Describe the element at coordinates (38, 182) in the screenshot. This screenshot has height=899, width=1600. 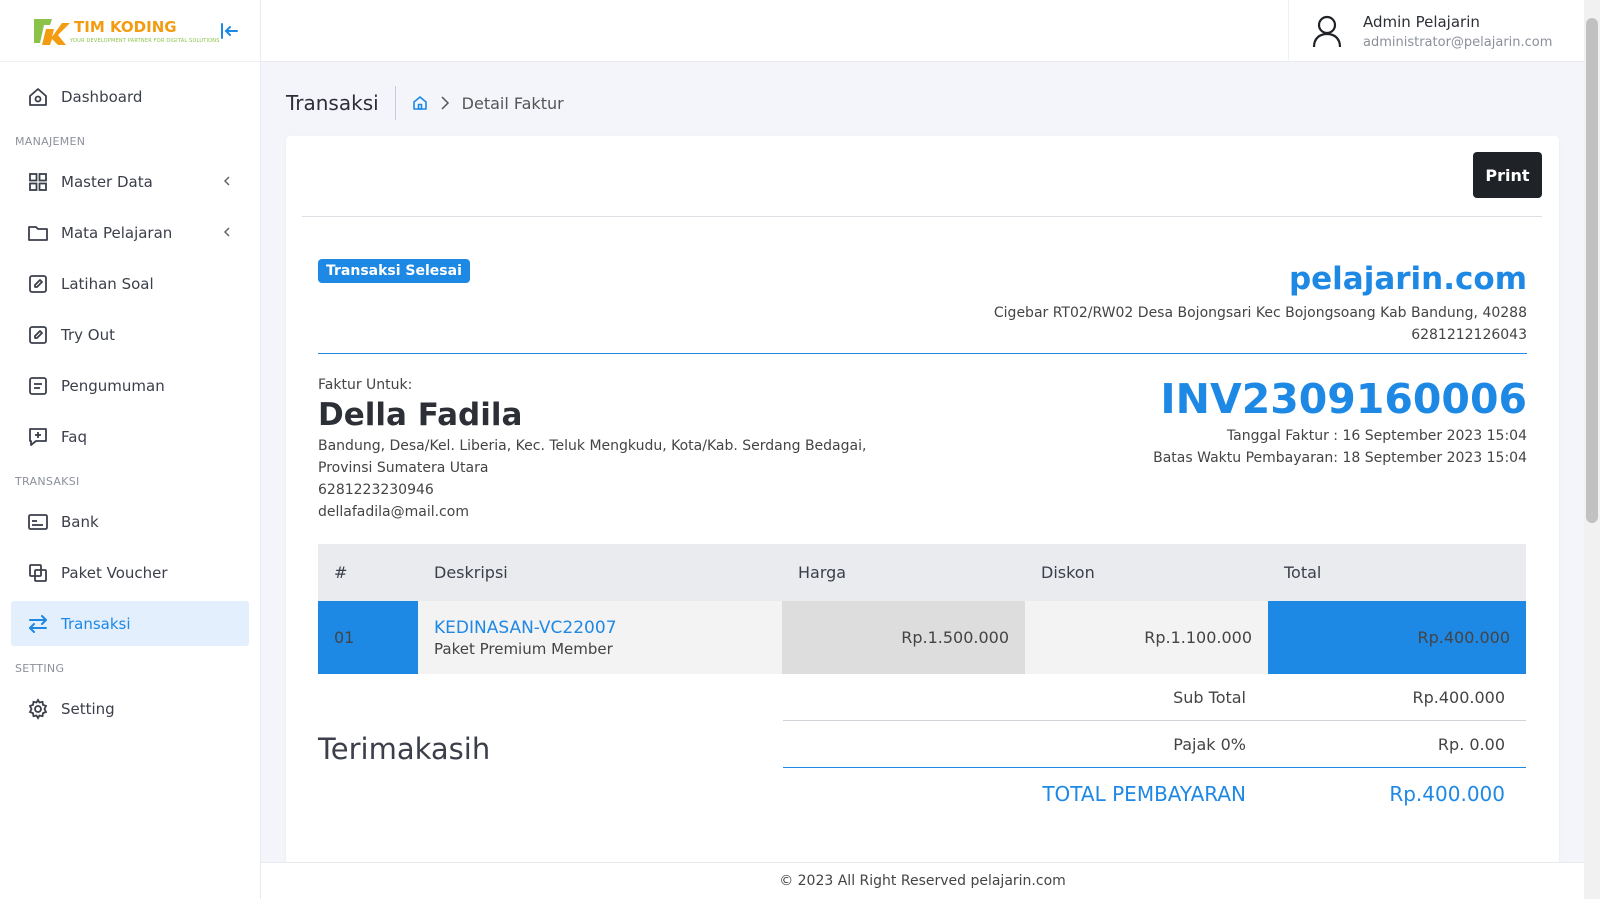
I see `grid-icon` at that location.